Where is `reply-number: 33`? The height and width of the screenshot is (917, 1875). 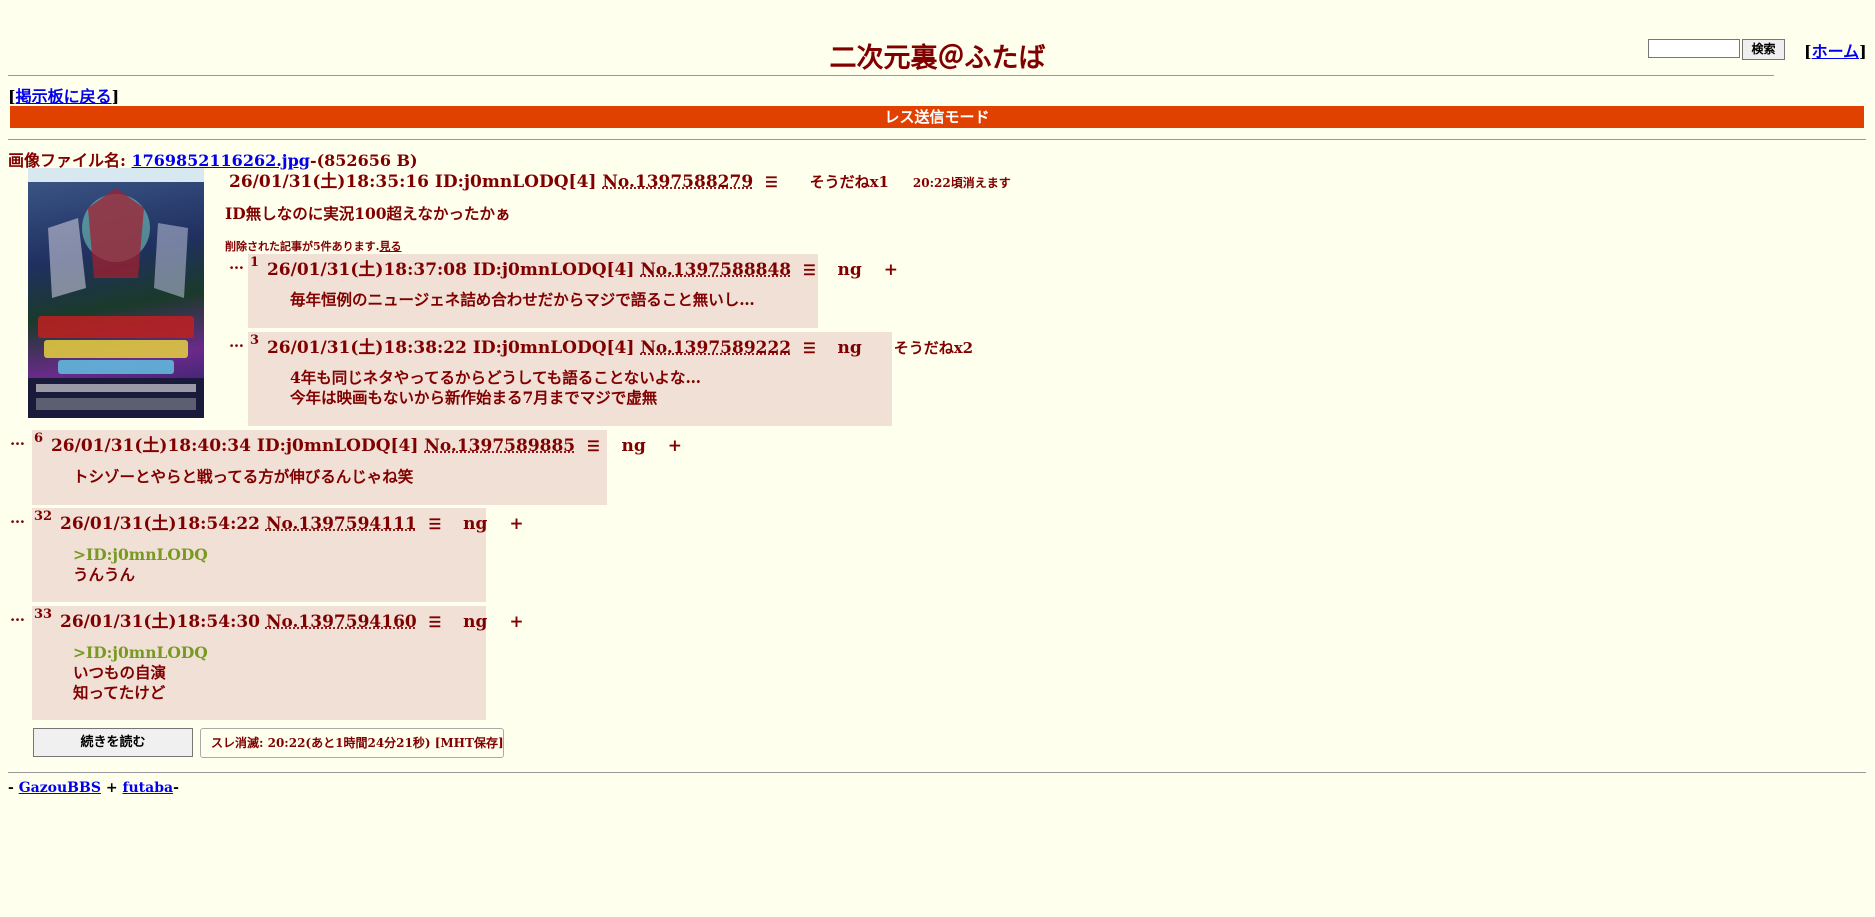 reply-number: 33 is located at coordinates (43, 614).